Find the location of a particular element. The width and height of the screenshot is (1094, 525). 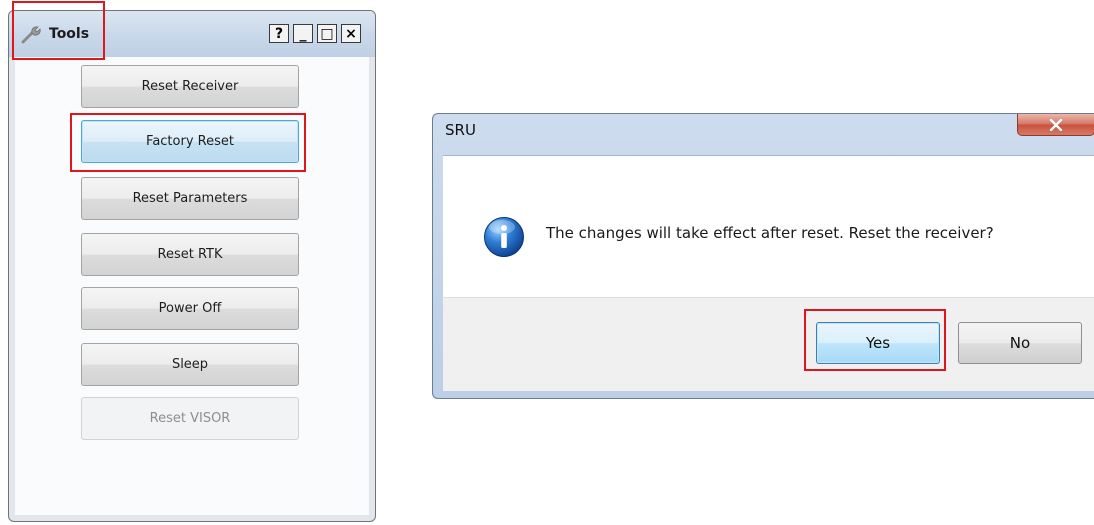

reset-rtk-button: Reset RTK is located at coordinates (190, 254).